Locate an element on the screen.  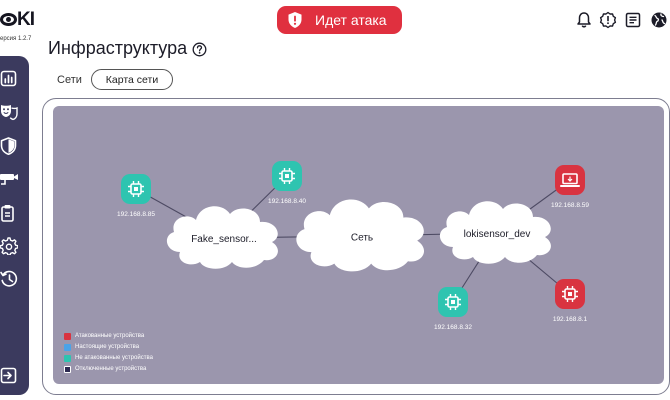
cloud-label: lokisensor_dev is located at coordinates (497, 234).